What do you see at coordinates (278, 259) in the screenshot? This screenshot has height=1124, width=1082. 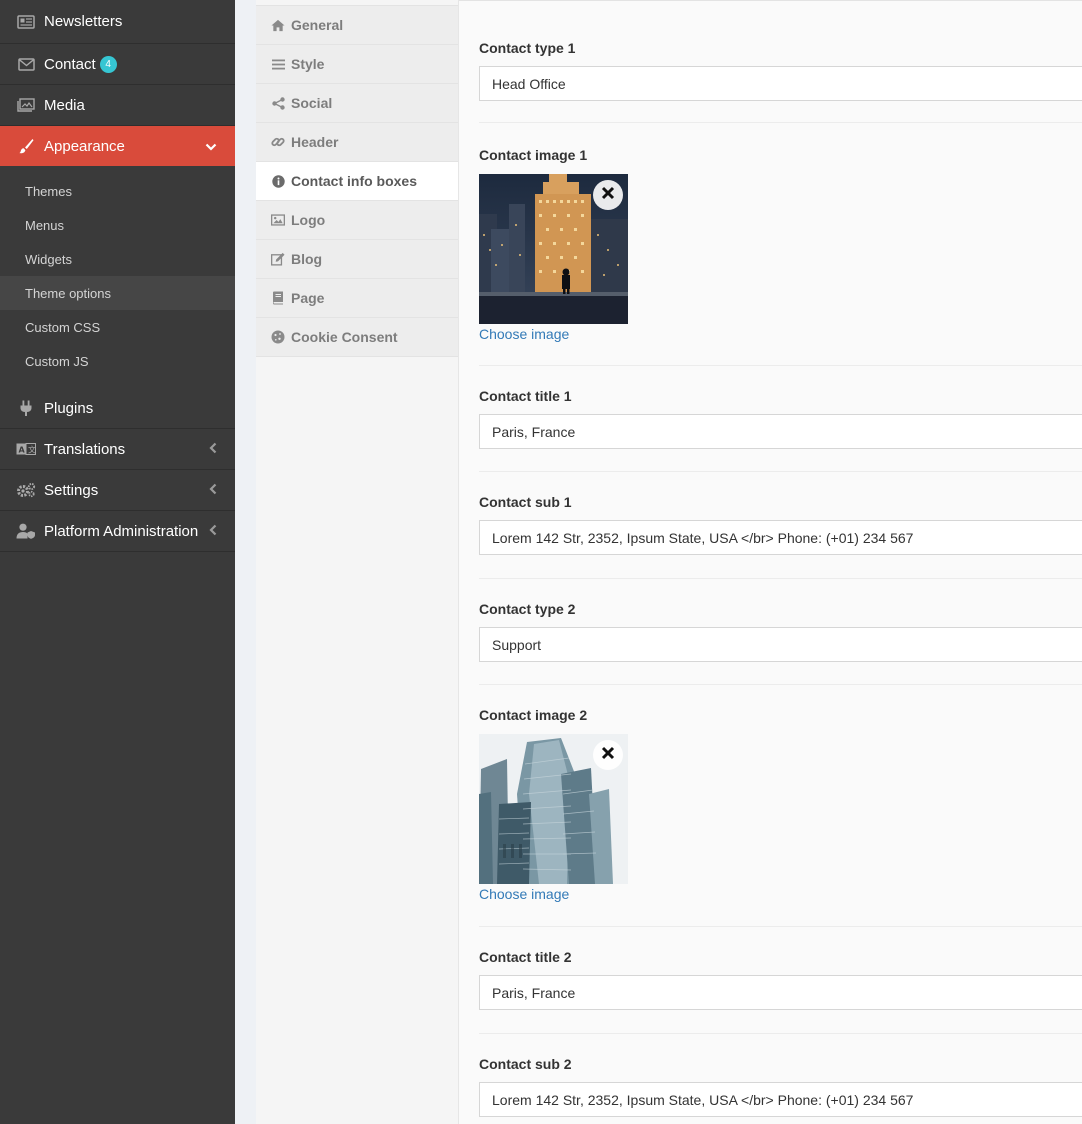 I see `edit-icon` at bounding box center [278, 259].